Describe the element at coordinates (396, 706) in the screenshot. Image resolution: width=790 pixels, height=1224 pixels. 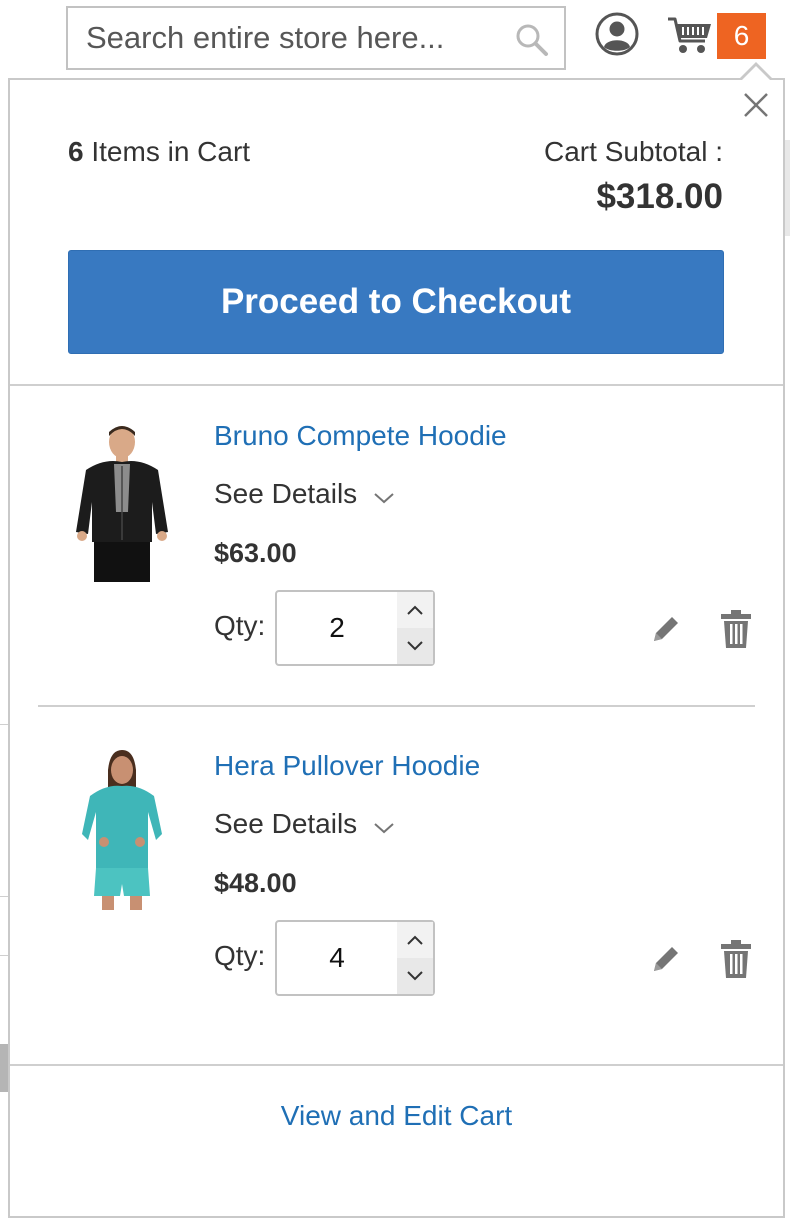
I see `item-divider` at that location.